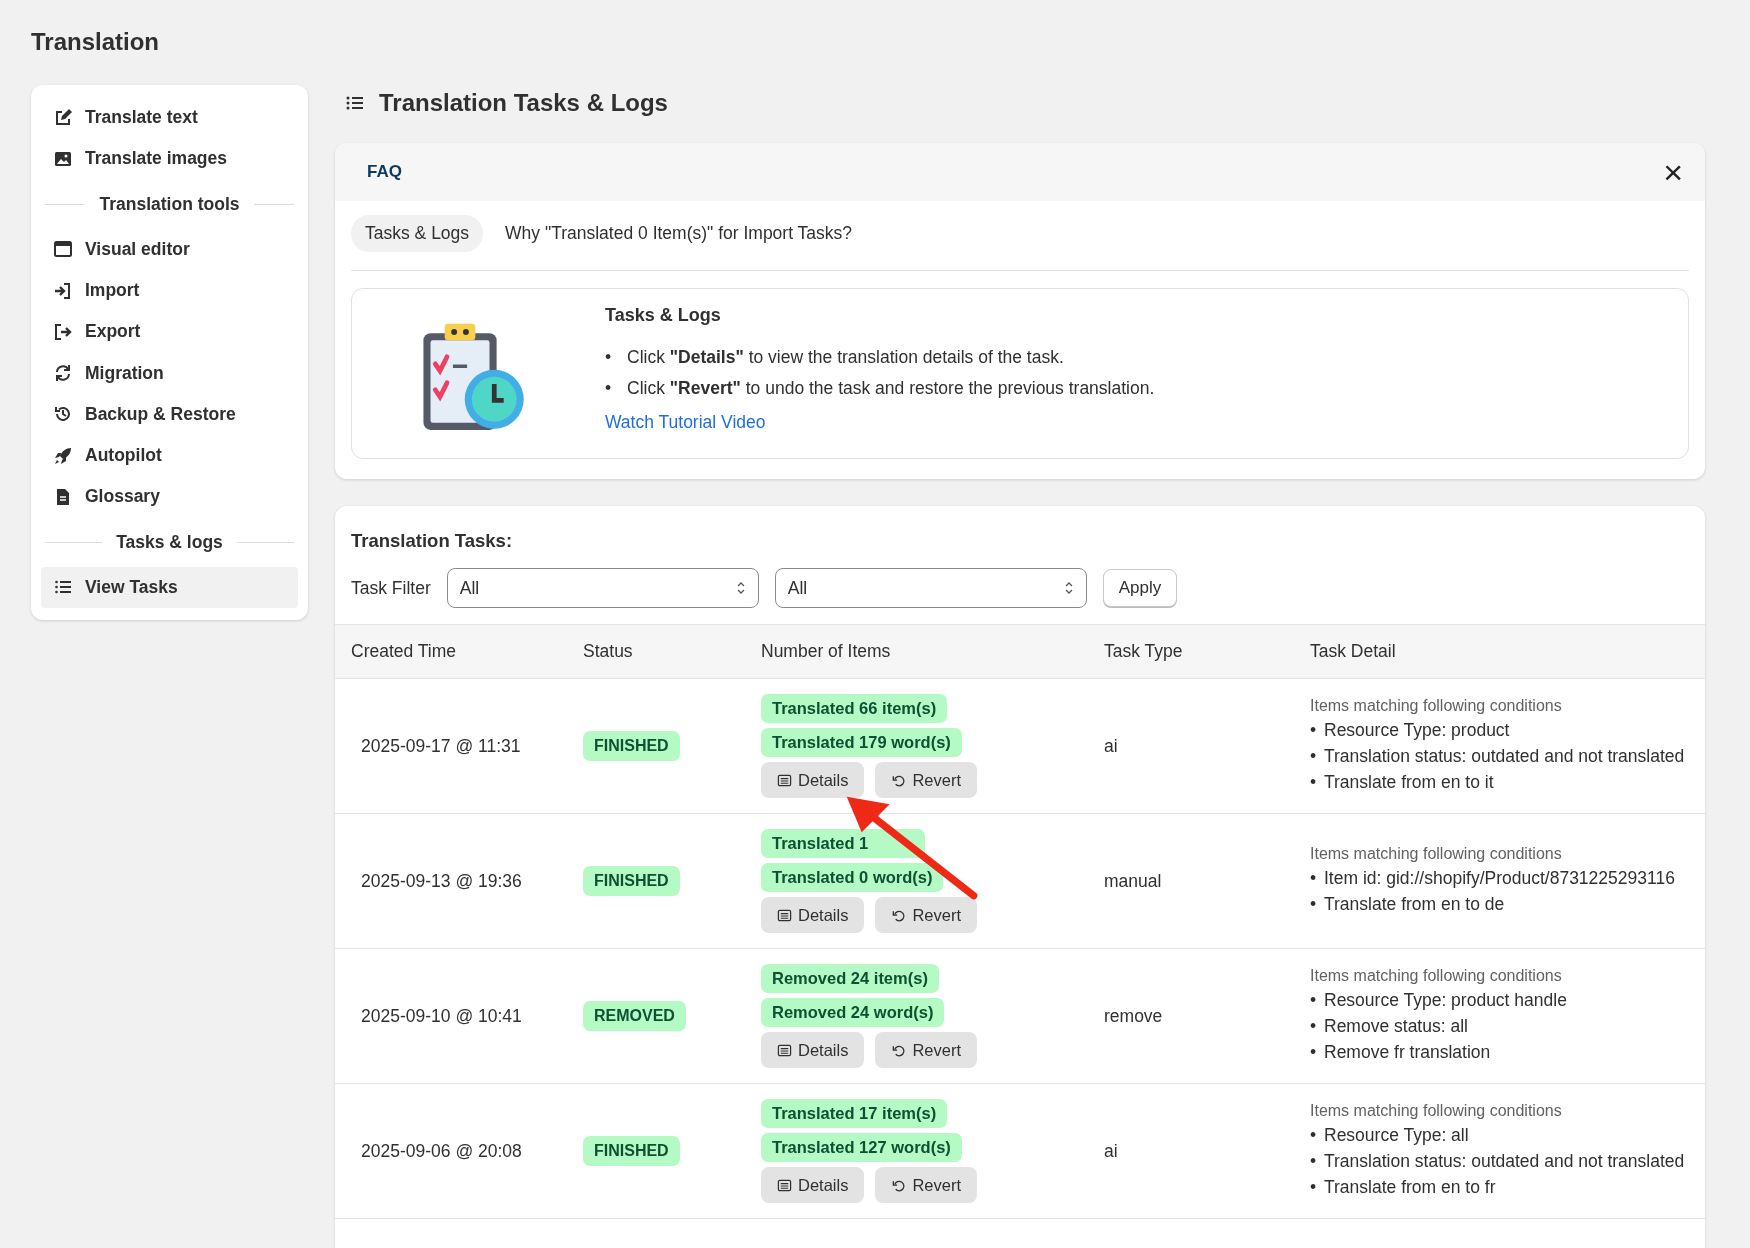  Describe the element at coordinates (404, 651) in the screenshot. I see `column-header: Created Time` at that location.